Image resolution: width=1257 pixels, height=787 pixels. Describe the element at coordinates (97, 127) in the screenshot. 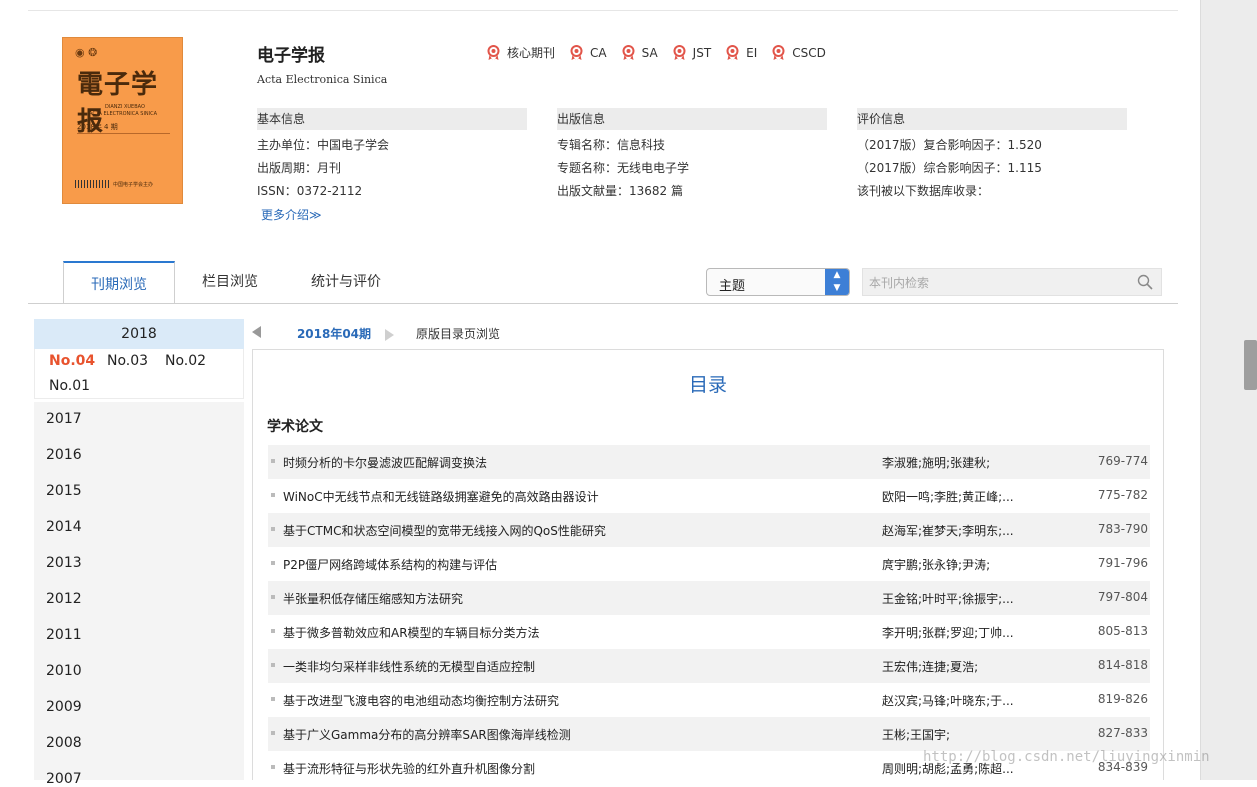

I see `cover-issue: 2018年 4 期` at that location.